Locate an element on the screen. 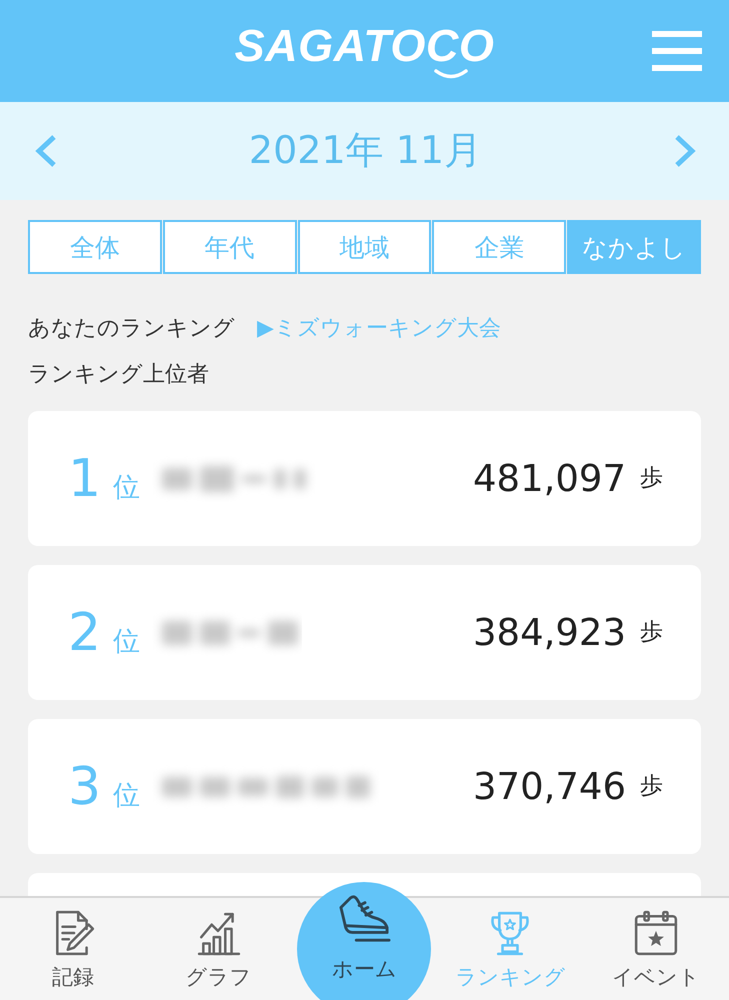 This screenshot has height=1000, width=729. rank-number: 1 is located at coordinates (85, 478).